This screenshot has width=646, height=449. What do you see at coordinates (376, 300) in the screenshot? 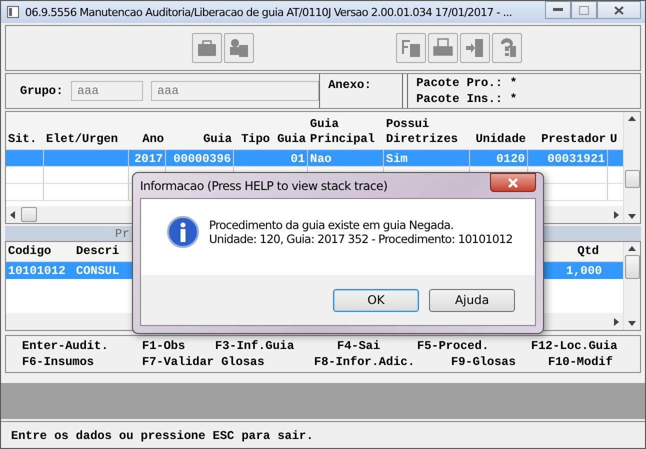
I see `dialog-button: OK` at bounding box center [376, 300].